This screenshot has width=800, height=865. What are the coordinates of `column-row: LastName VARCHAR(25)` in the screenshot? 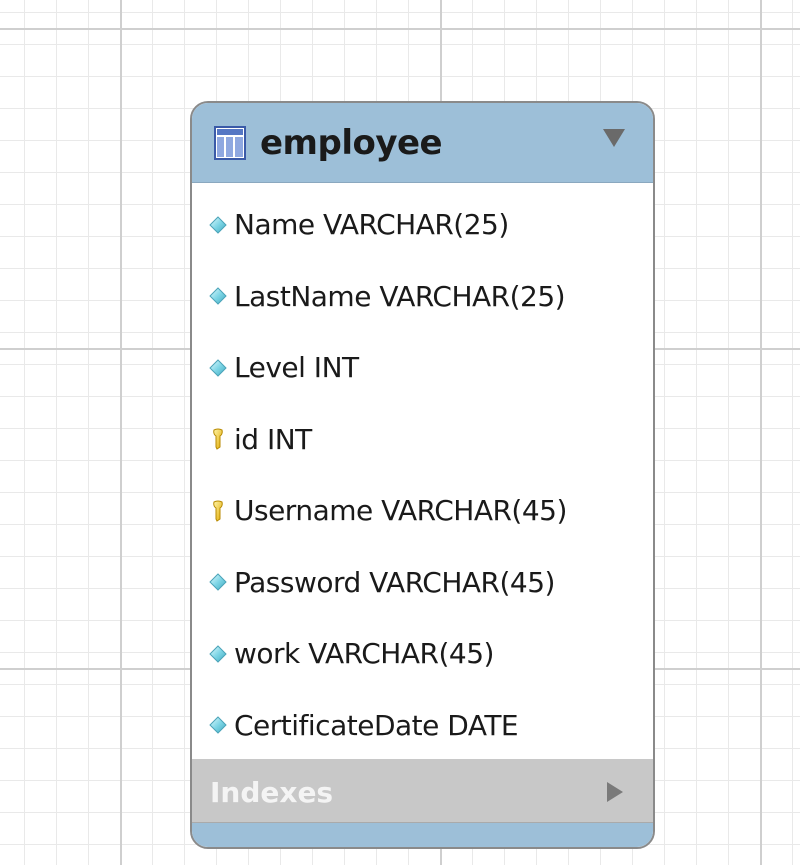 It's located at (422, 297).